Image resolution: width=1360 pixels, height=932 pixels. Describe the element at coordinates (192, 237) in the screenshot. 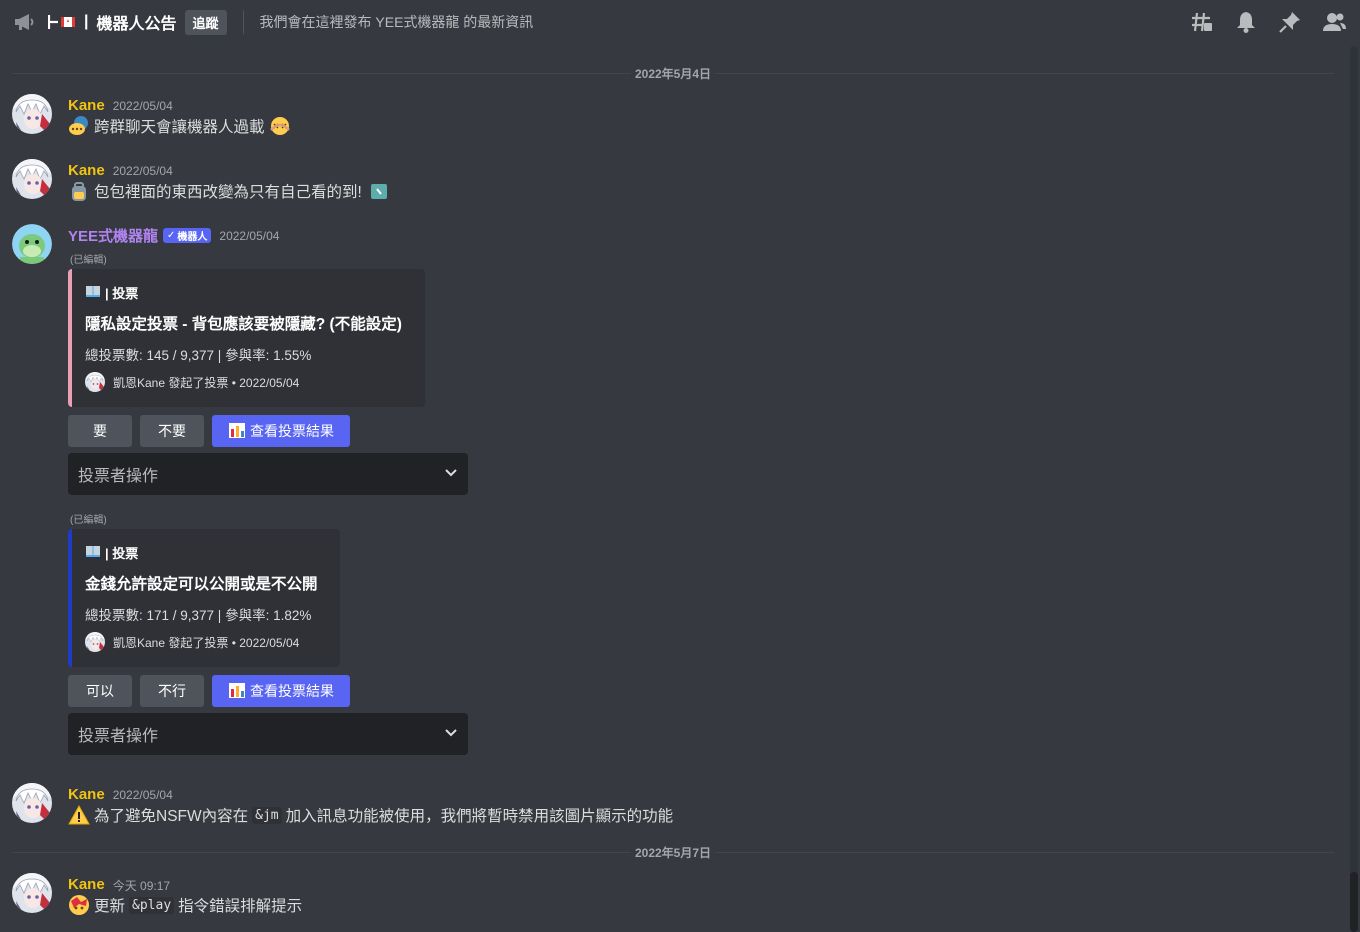

I see `bot-tag-label: 機器人` at that location.